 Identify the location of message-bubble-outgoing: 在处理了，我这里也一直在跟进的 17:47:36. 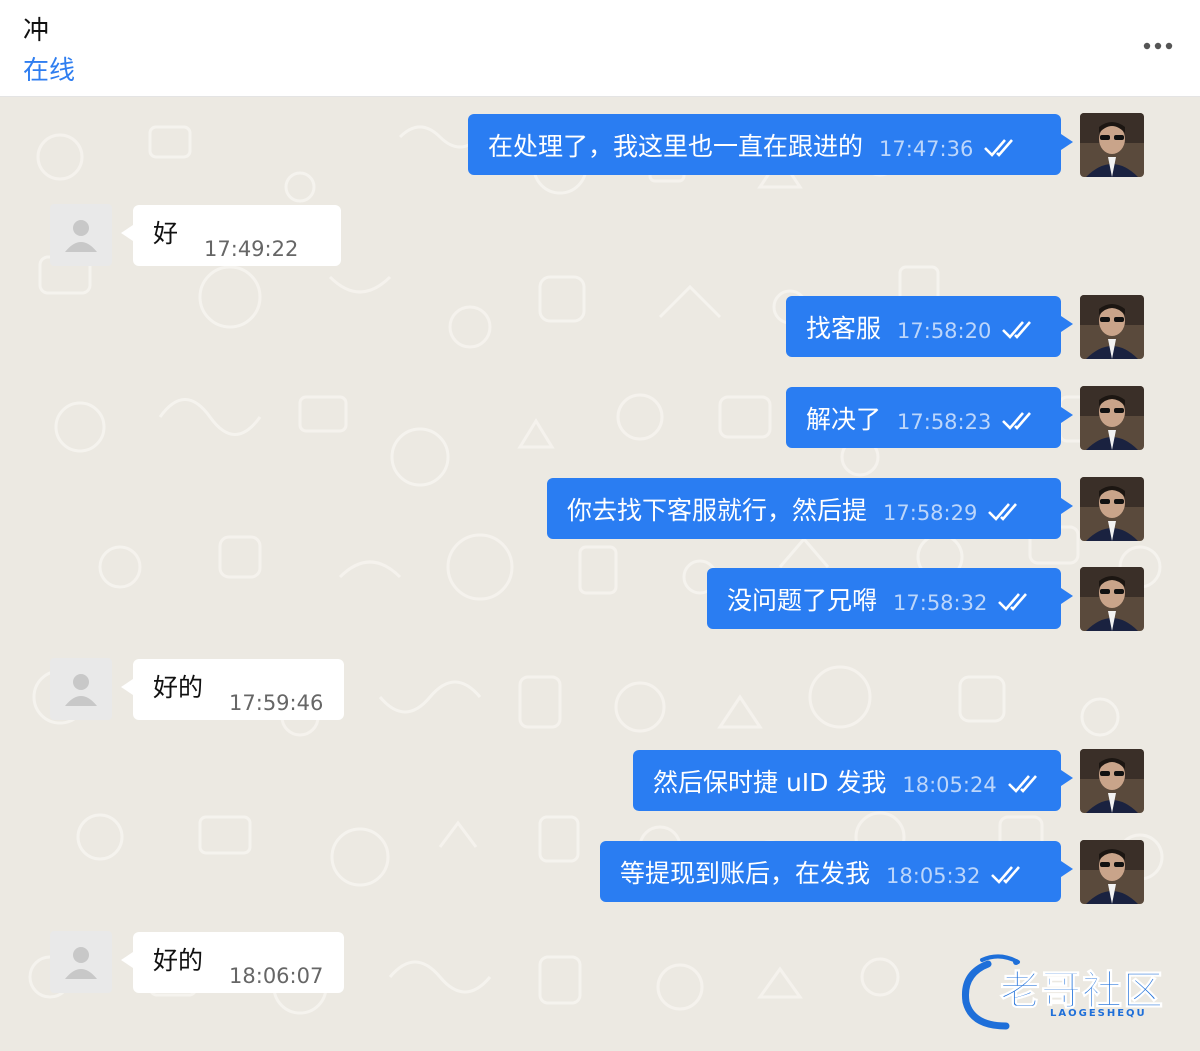
(770, 144).